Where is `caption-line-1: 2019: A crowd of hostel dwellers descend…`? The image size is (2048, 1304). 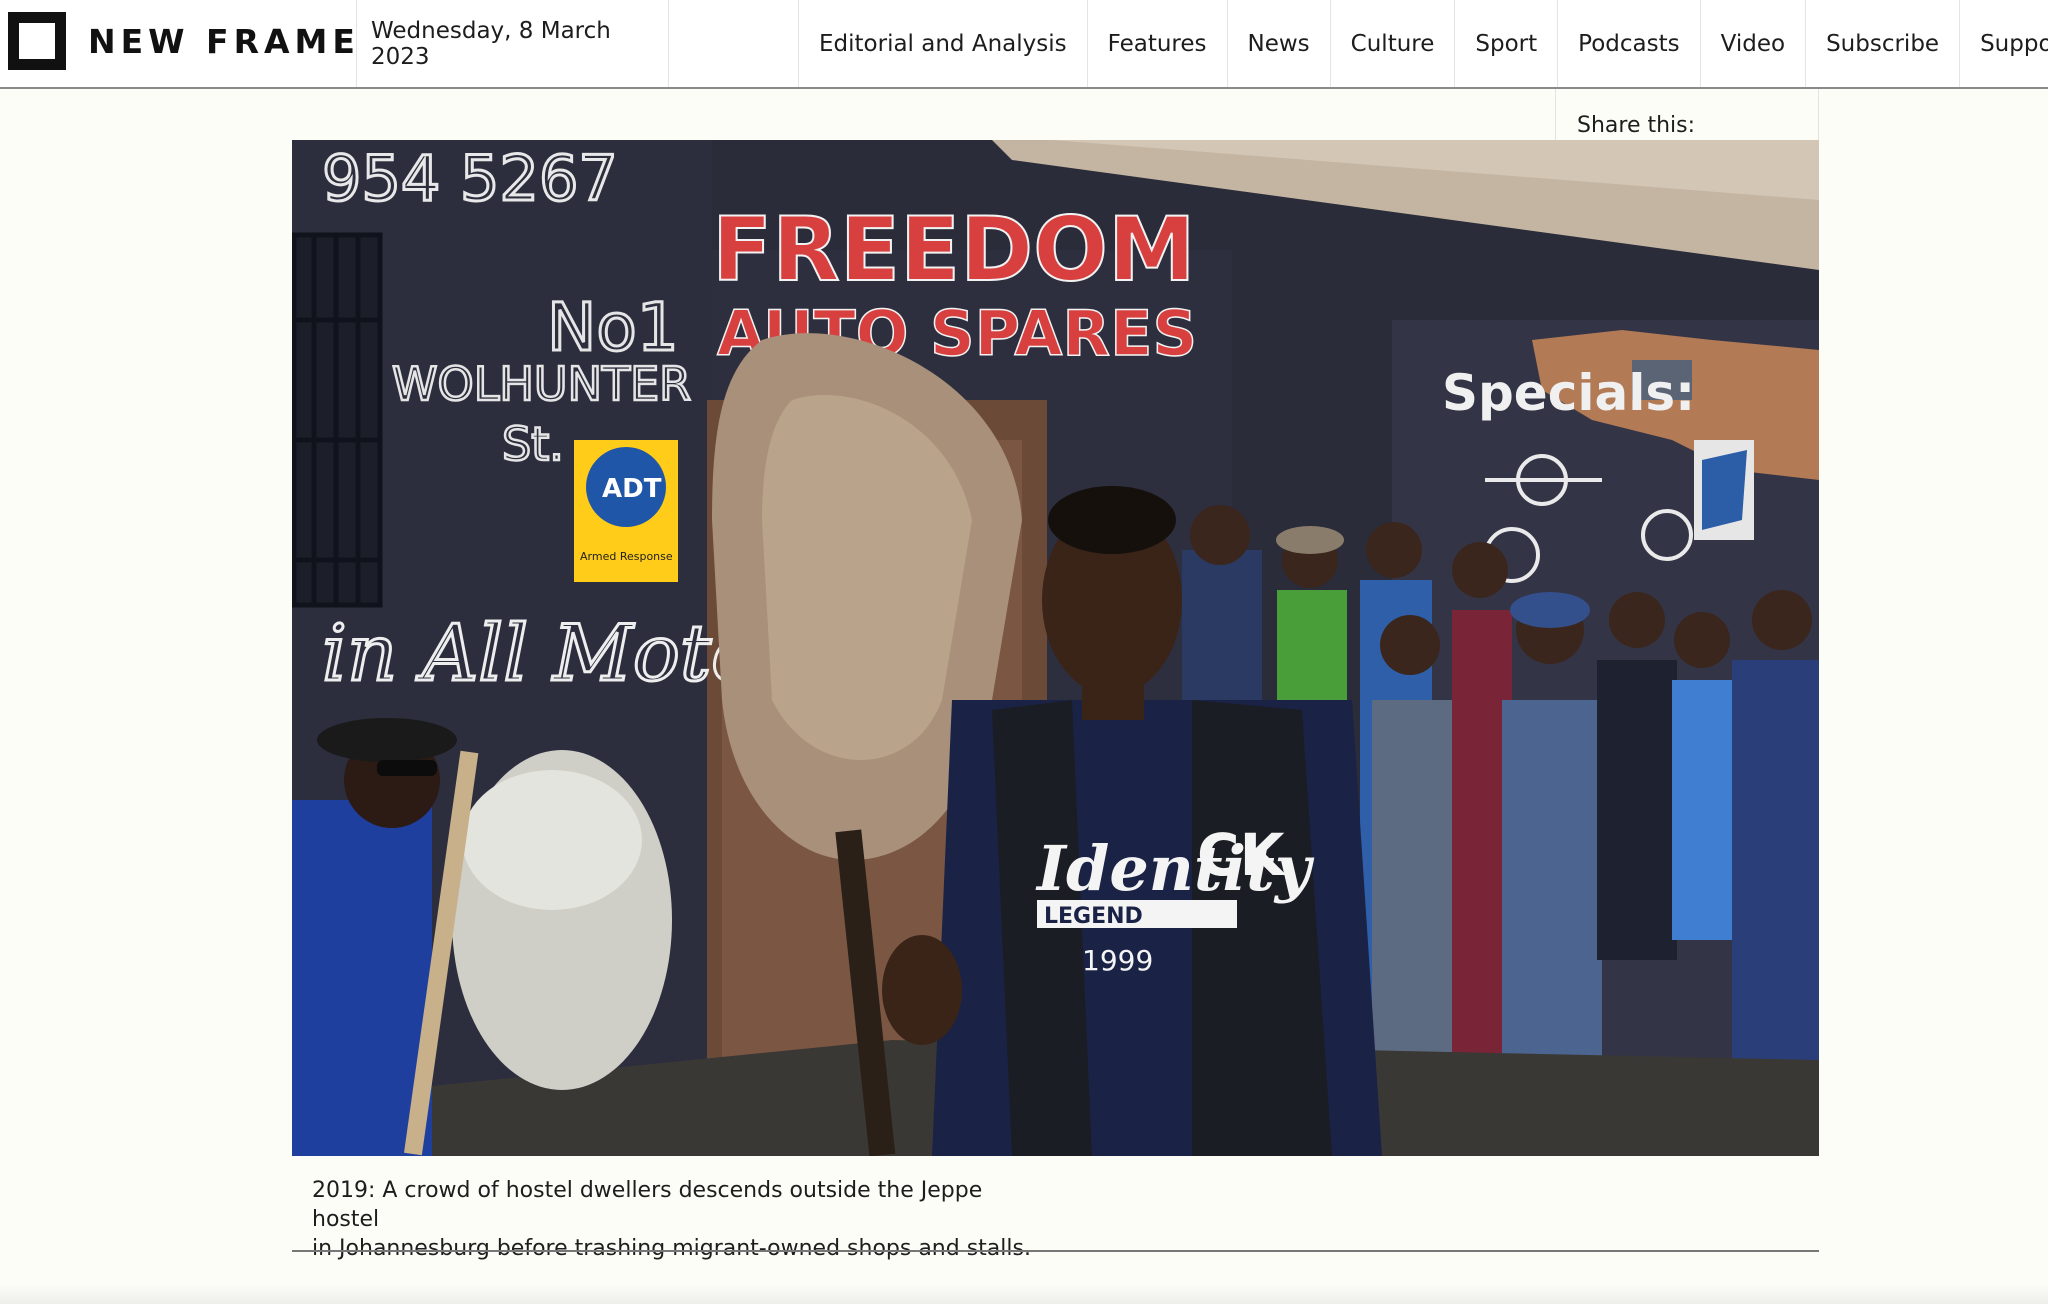
caption-line-1: 2019: A crowd of hostel dwellers descend… is located at coordinates (647, 1205).